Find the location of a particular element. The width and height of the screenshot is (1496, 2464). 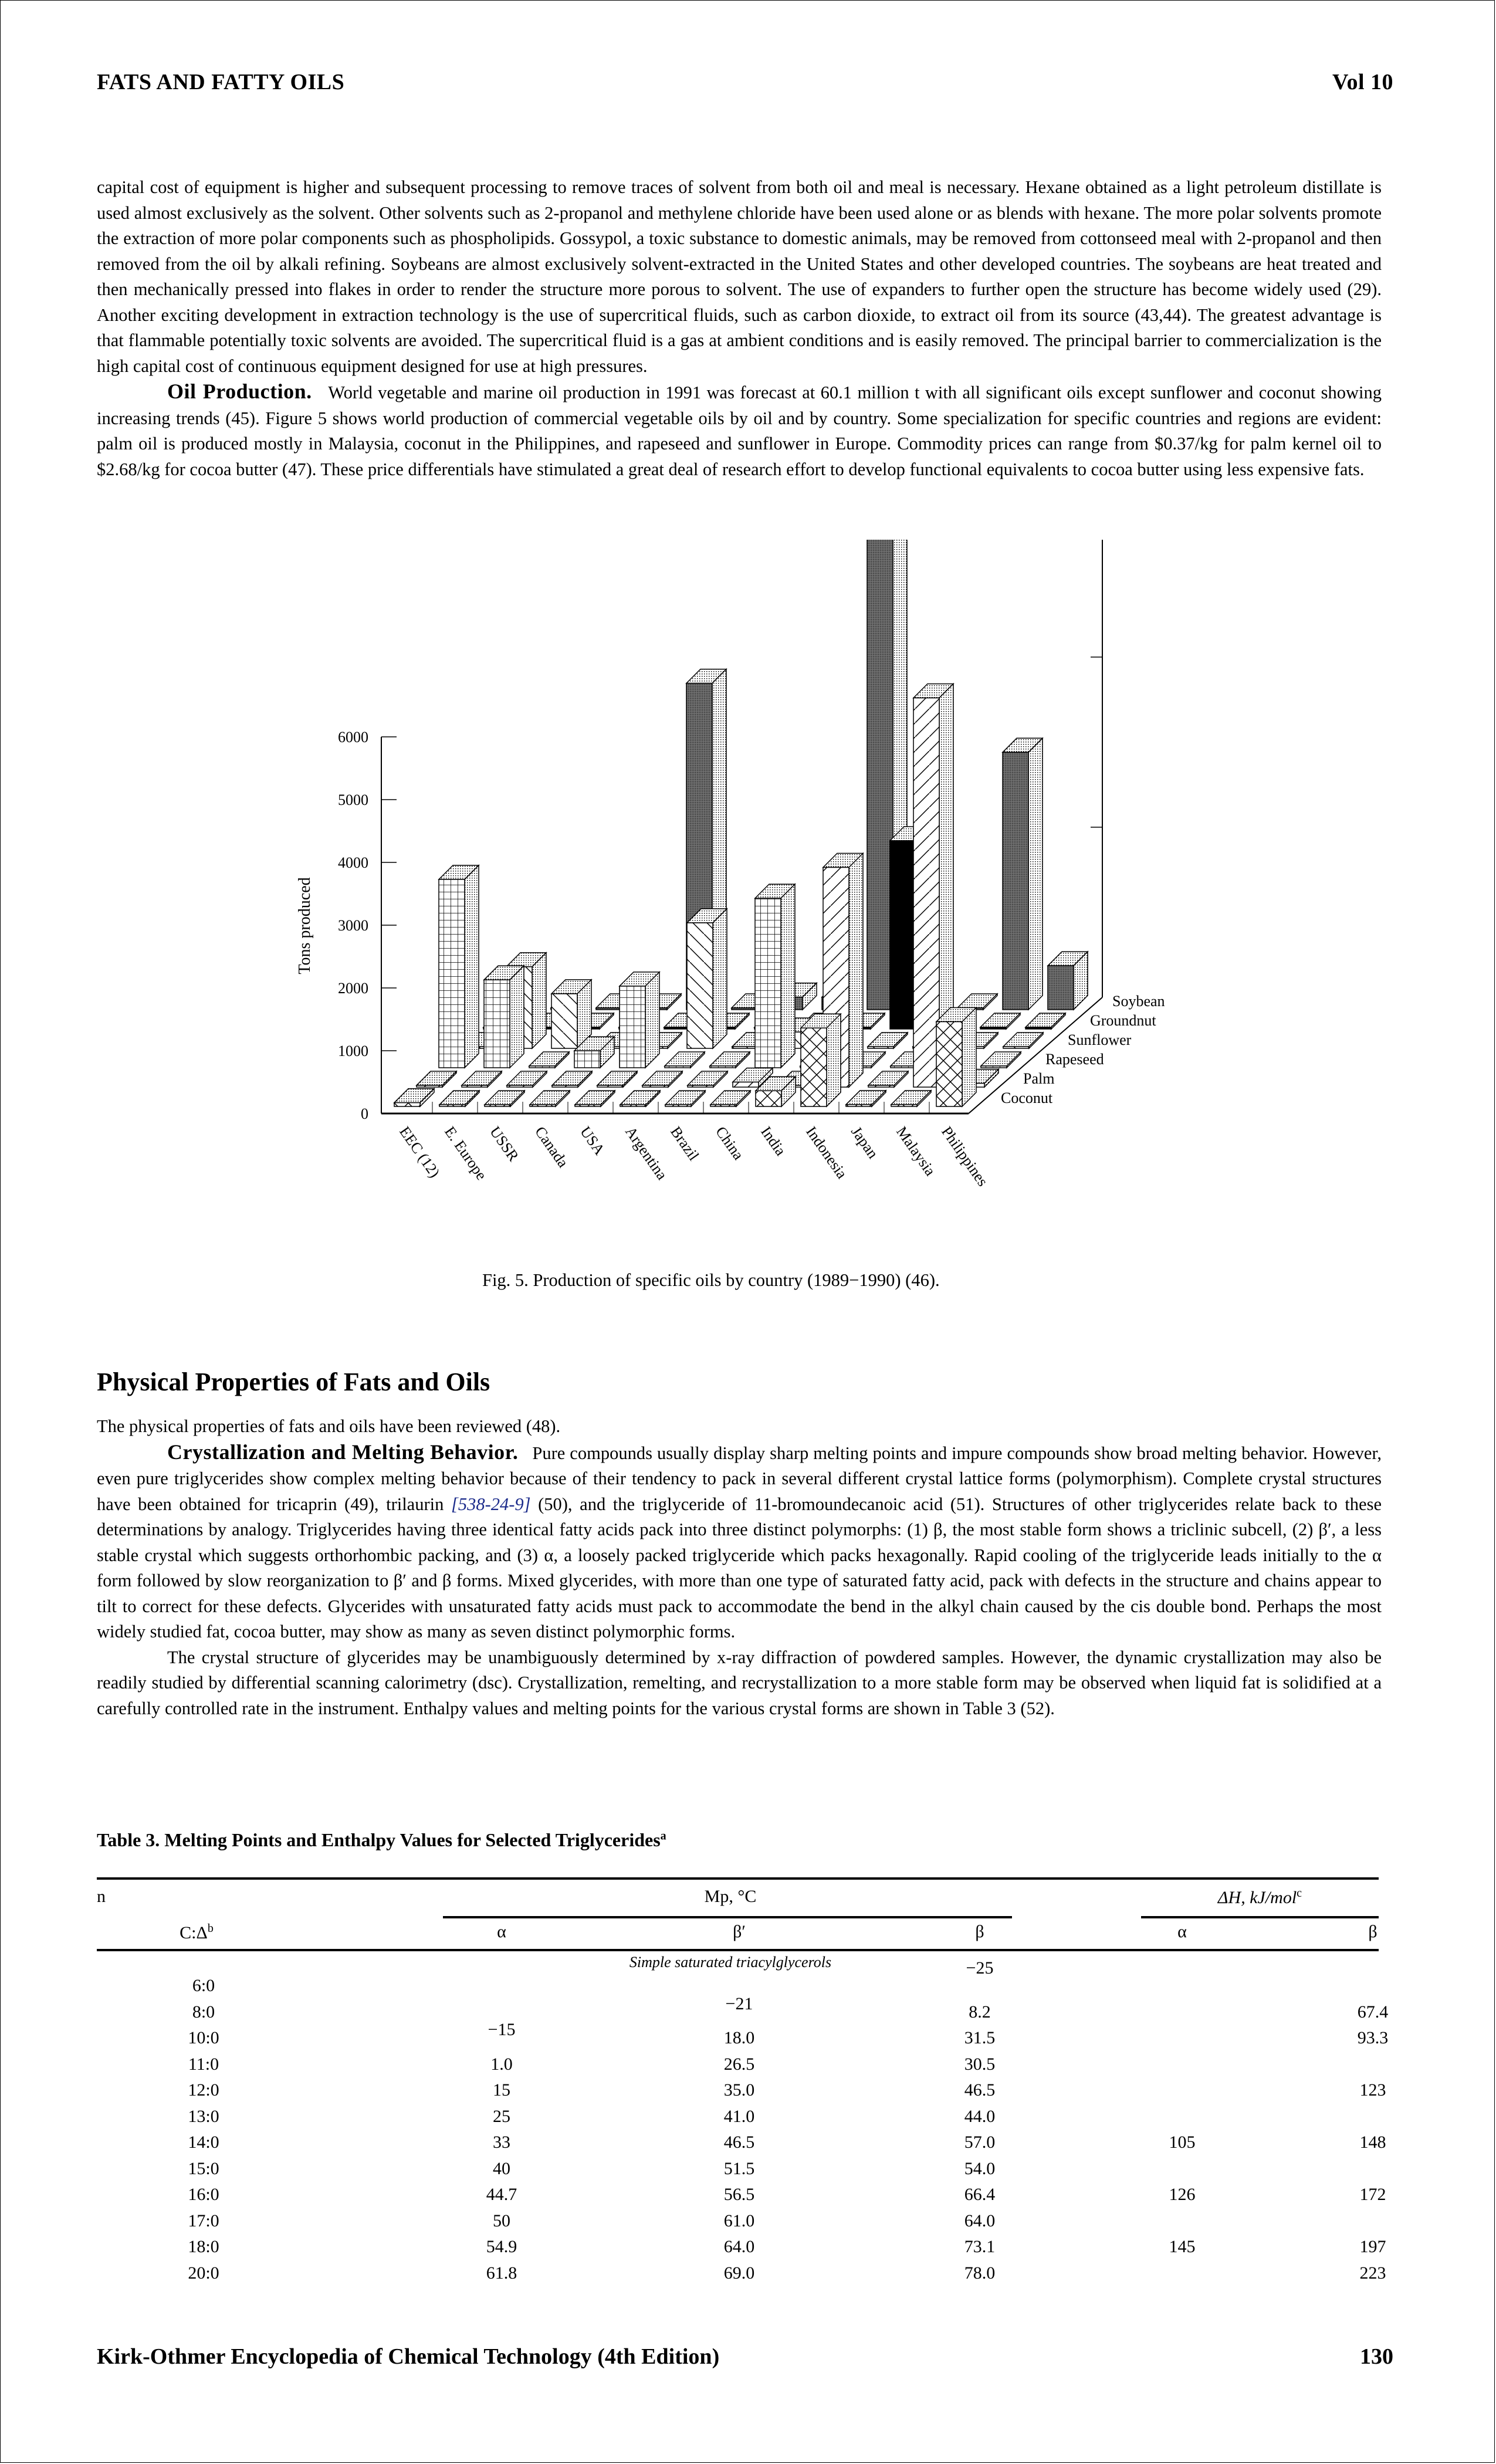

table-header-c-delta-note: b is located at coordinates (210, 1928).